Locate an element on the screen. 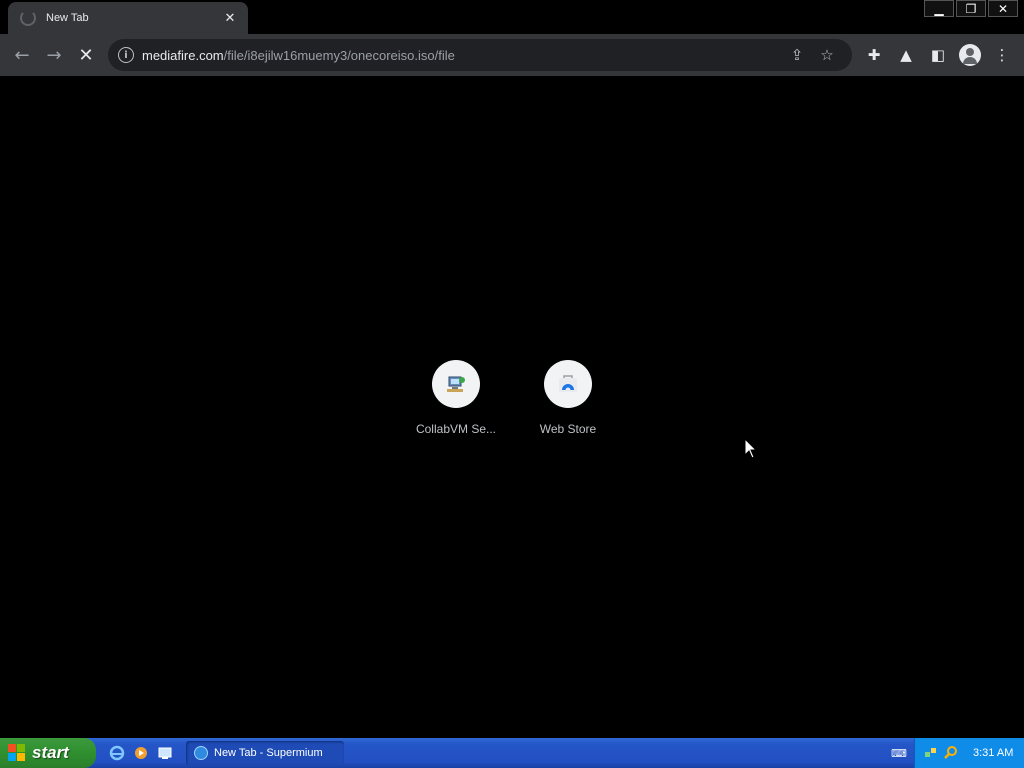 This screenshot has width=1024, height=768. stop-loading-button: ✕ is located at coordinates (86, 55).